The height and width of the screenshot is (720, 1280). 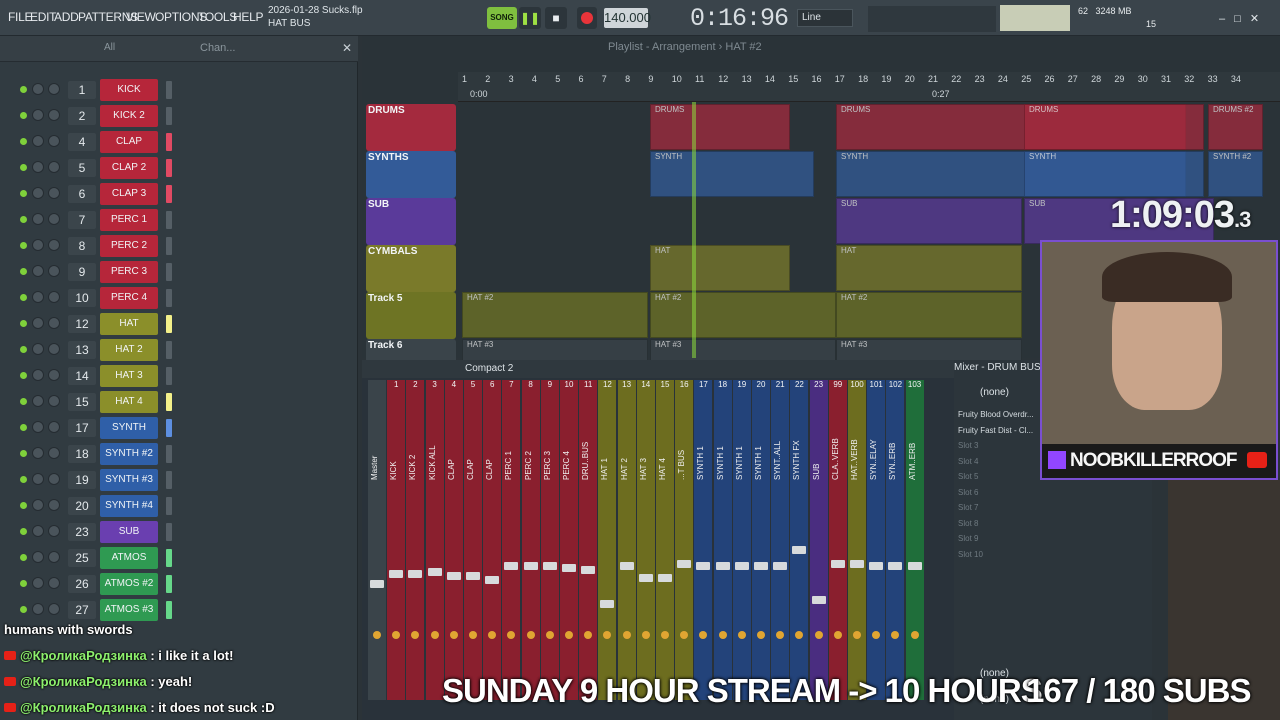 I want to click on mixer-strip: 101 SYN..ELAY, so click(x=876, y=540).